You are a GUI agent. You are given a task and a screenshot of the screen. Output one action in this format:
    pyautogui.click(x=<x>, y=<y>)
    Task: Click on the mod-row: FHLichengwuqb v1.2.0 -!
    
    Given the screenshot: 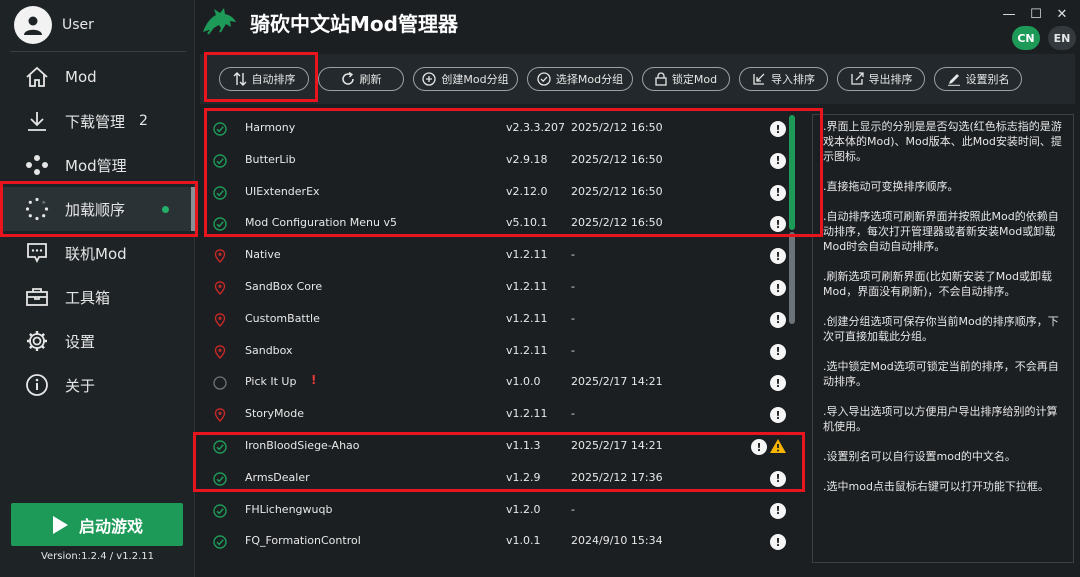 What is the action you would take?
    pyautogui.click(x=505, y=511)
    